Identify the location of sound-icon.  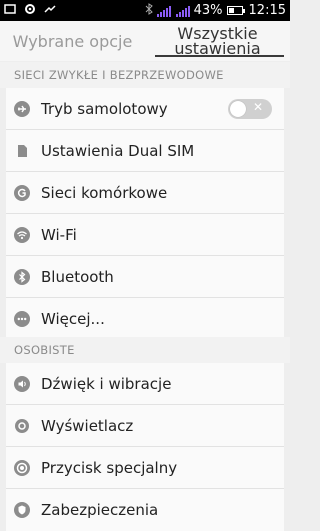
(22, 383).